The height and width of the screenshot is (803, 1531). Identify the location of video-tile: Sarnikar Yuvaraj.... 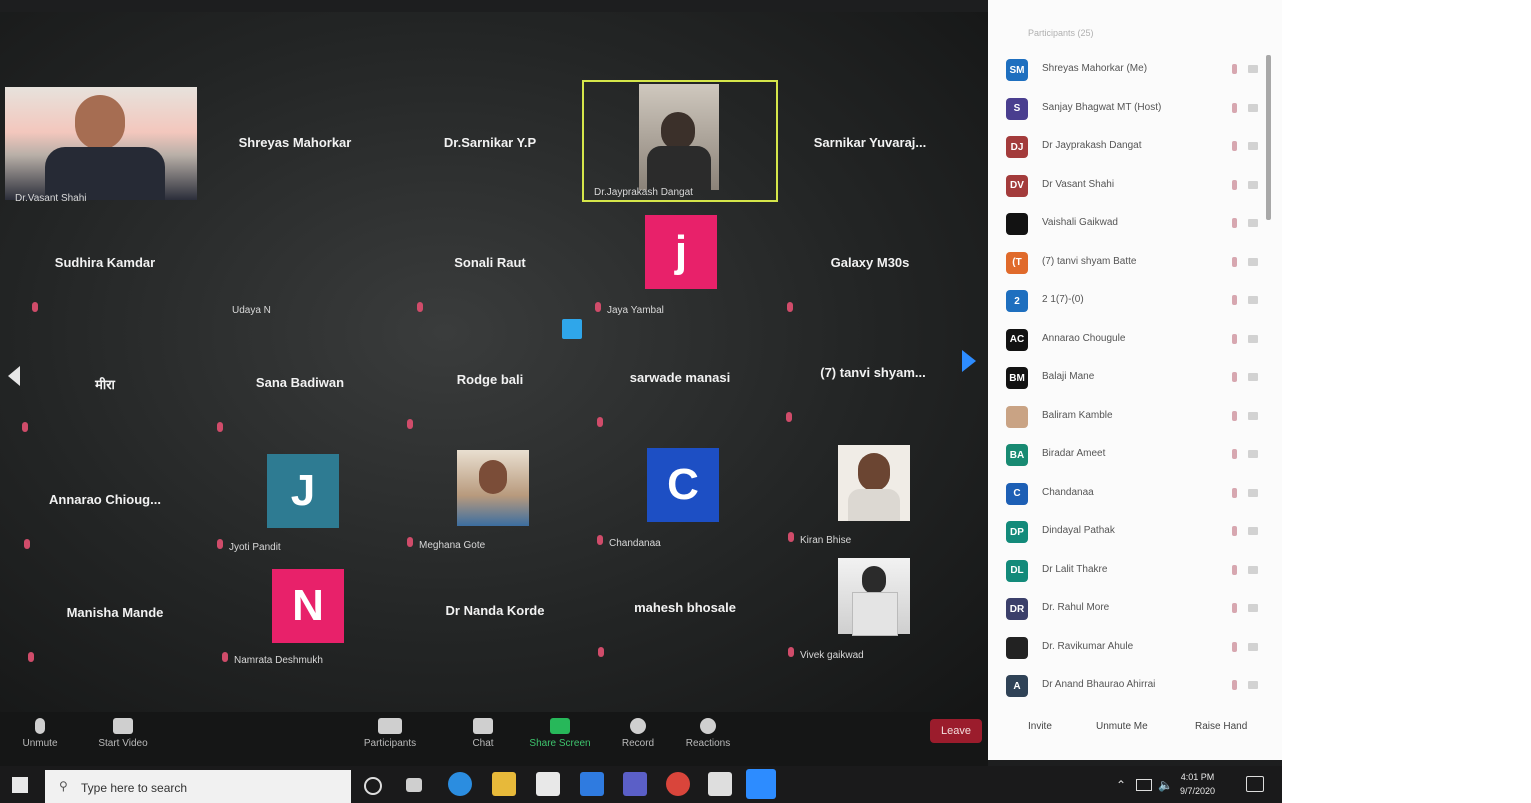
(870, 144).